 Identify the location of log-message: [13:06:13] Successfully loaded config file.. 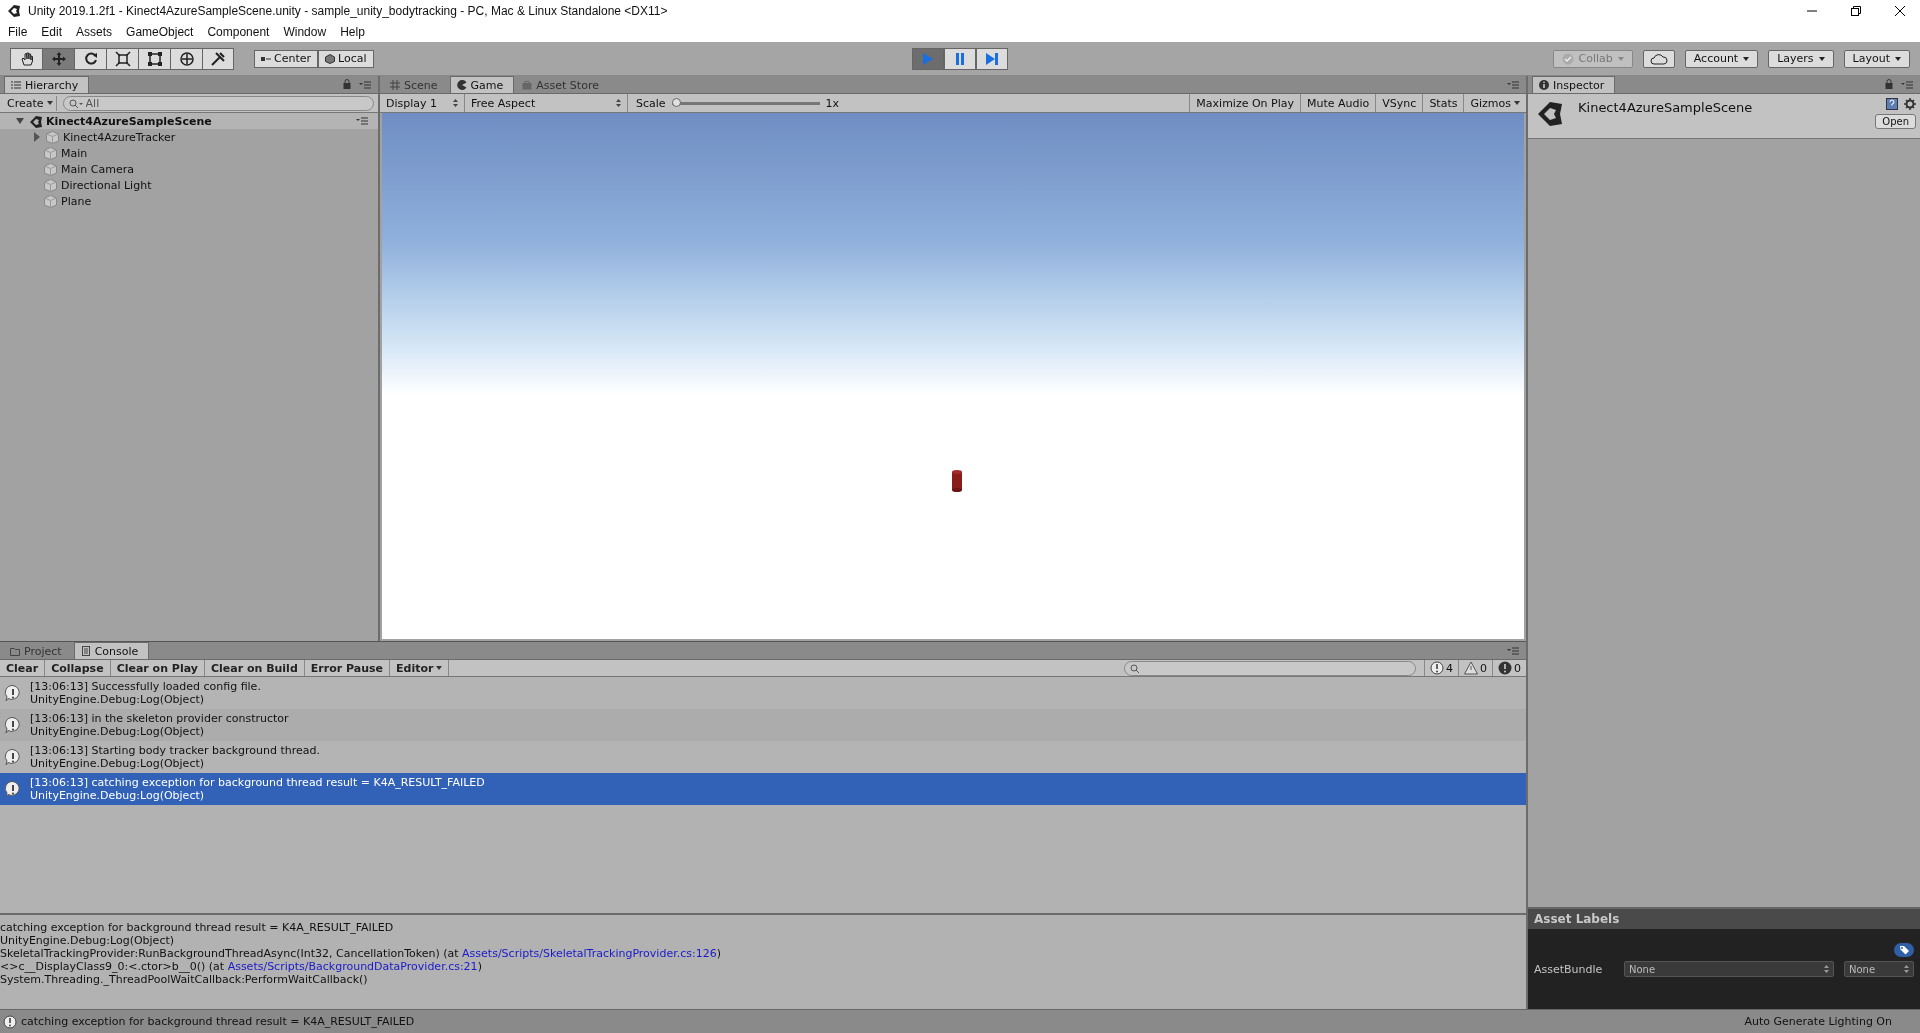
(145, 686).